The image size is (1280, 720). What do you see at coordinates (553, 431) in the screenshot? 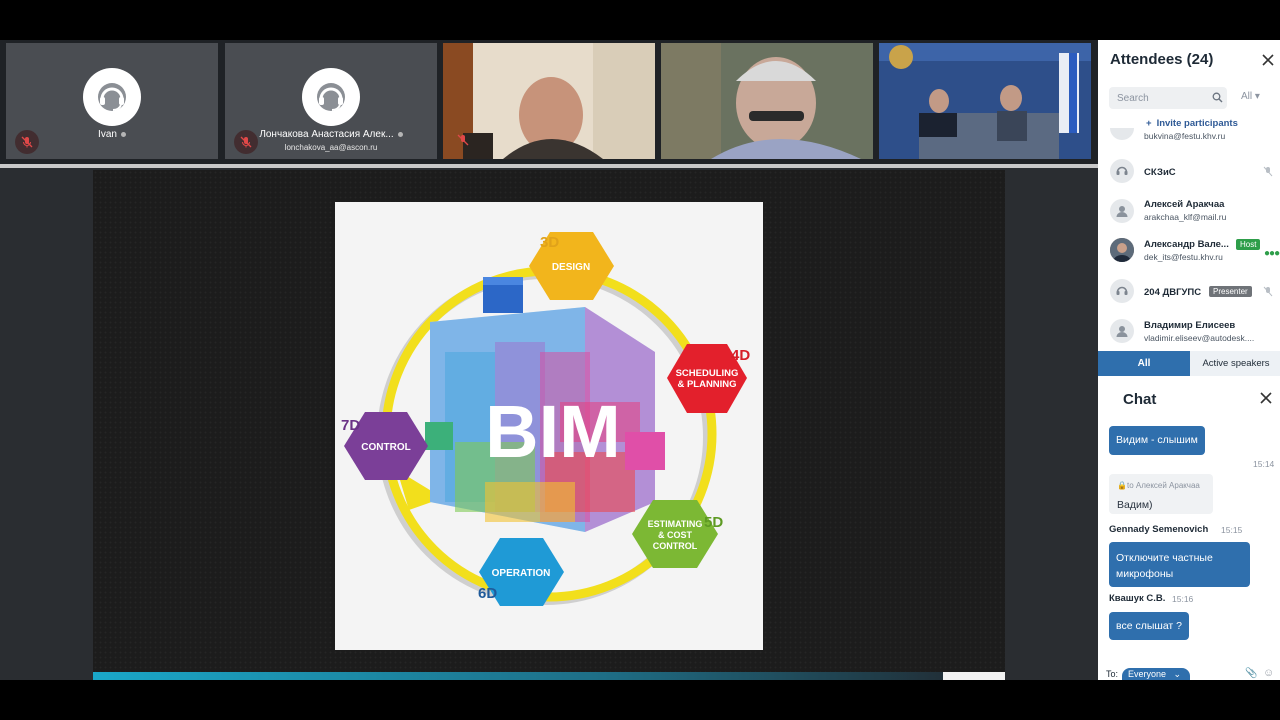
I see `bim-title: BIM` at bounding box center [553, 431].